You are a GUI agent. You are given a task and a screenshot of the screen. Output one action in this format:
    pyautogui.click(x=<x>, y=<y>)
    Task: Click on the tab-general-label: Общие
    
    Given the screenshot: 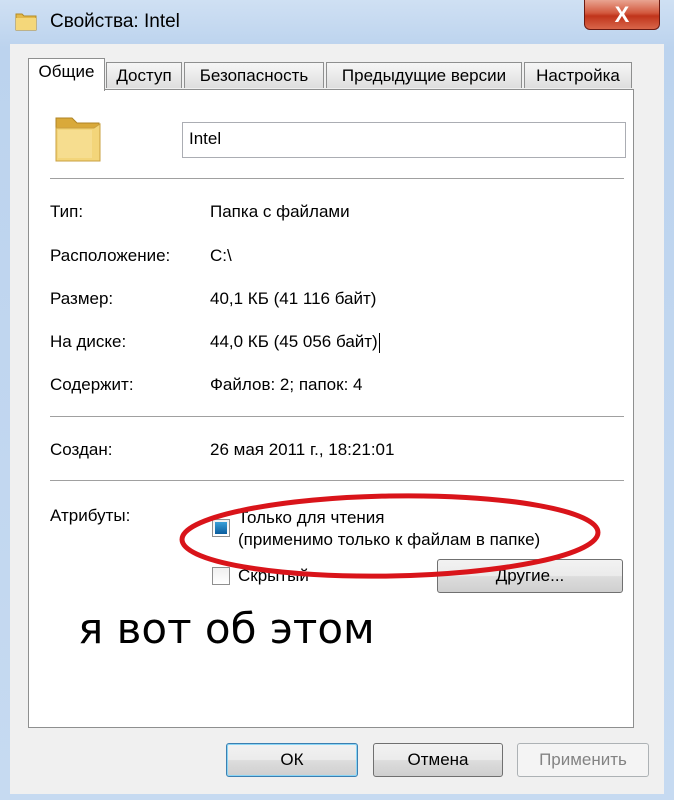 What is the action you would take?
    pyautogui.click(x=66, y=71)
    